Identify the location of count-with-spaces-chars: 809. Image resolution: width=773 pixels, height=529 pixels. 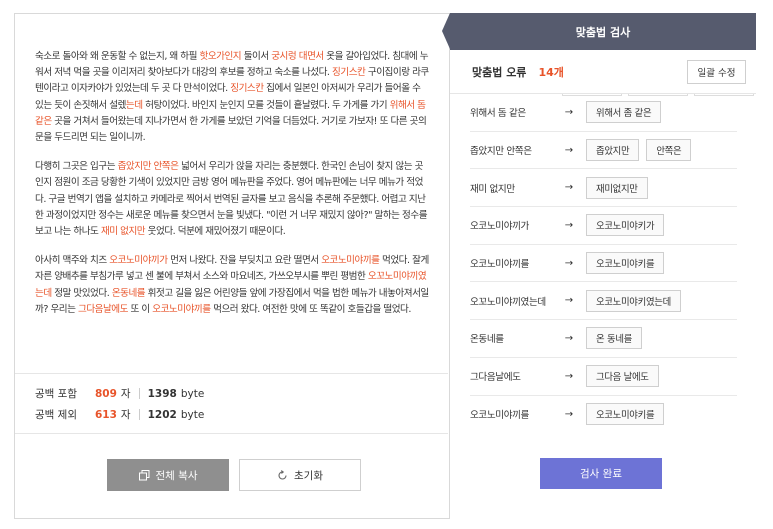
(106, 393).